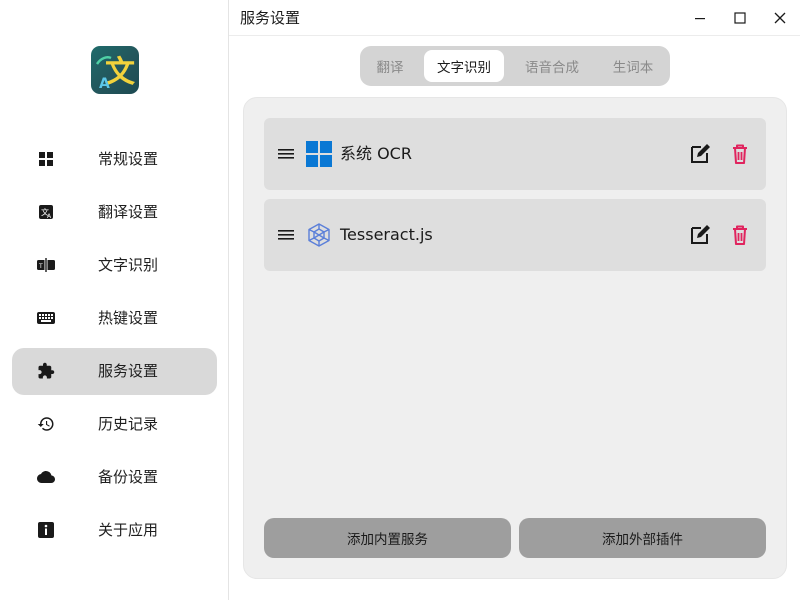 The height and width of the screenshot is (600, 800). I want to click on svg-text: A, so click(104, 84).